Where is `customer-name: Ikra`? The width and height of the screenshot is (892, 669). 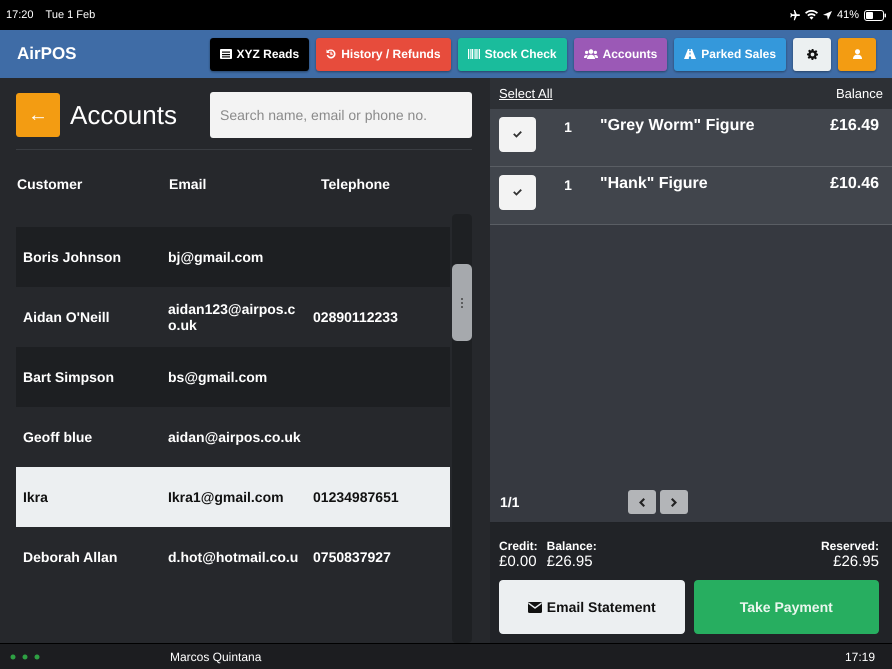
customer-name: Ikra is located at coordinates (36, 497).